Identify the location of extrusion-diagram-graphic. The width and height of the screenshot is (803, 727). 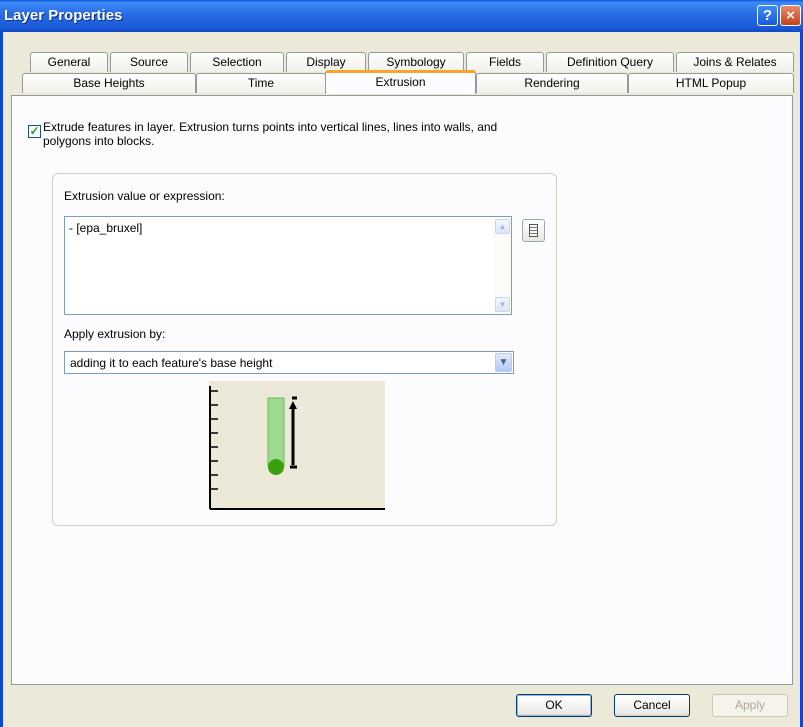
(297, 448).